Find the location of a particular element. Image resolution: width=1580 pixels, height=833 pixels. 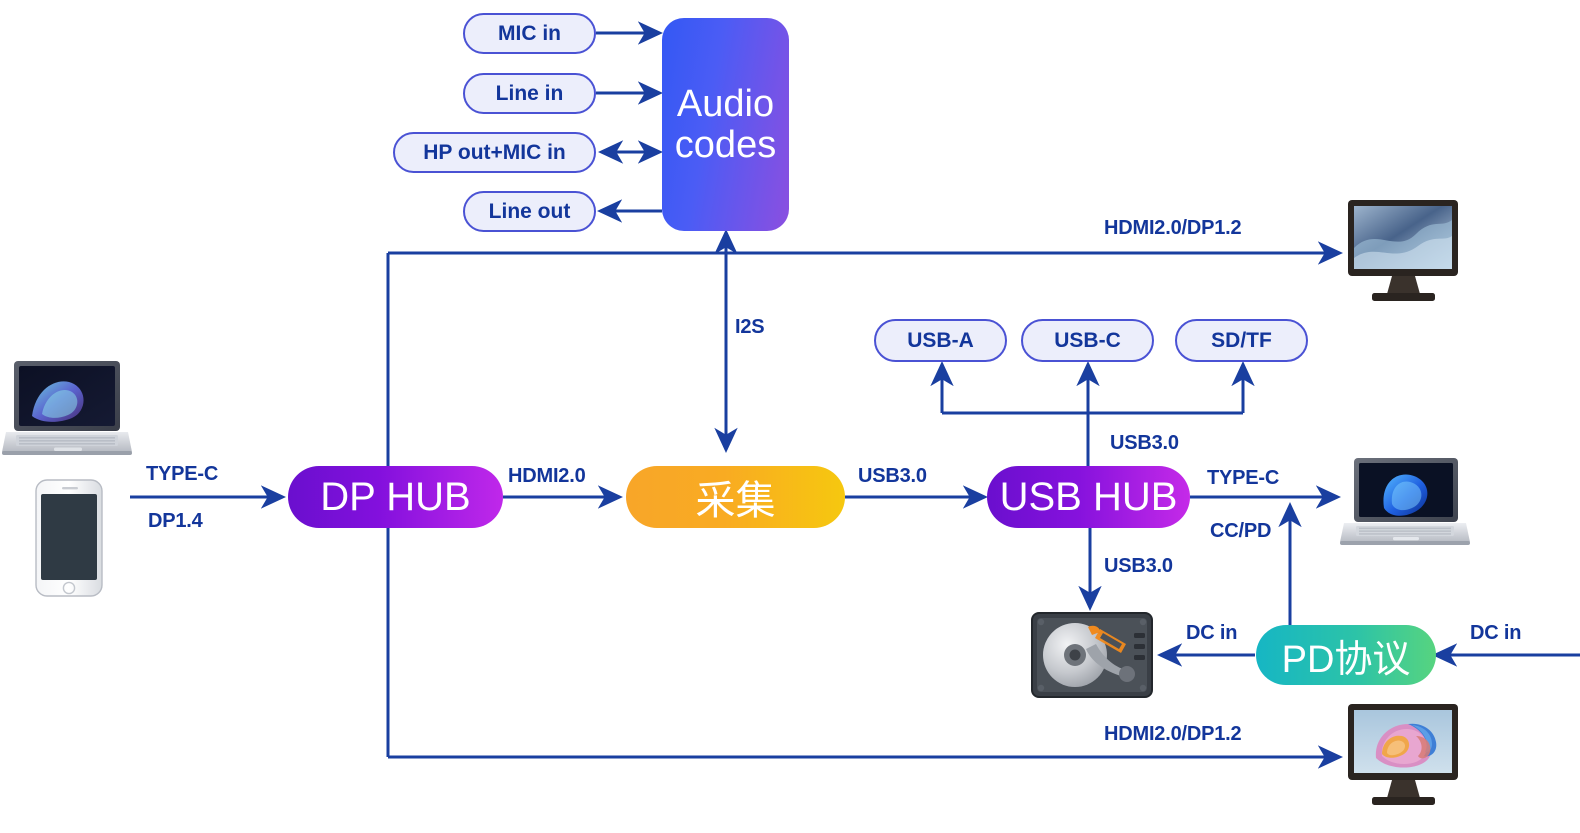

port-pill-line-in: Line in is located at coordinates (529, 93).